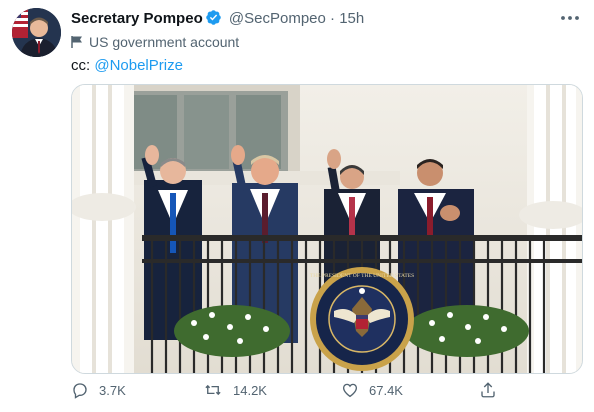 The image size is (594, 412). I want to click on tweet-text: cc: @NobelPrize, so click(127, 65).